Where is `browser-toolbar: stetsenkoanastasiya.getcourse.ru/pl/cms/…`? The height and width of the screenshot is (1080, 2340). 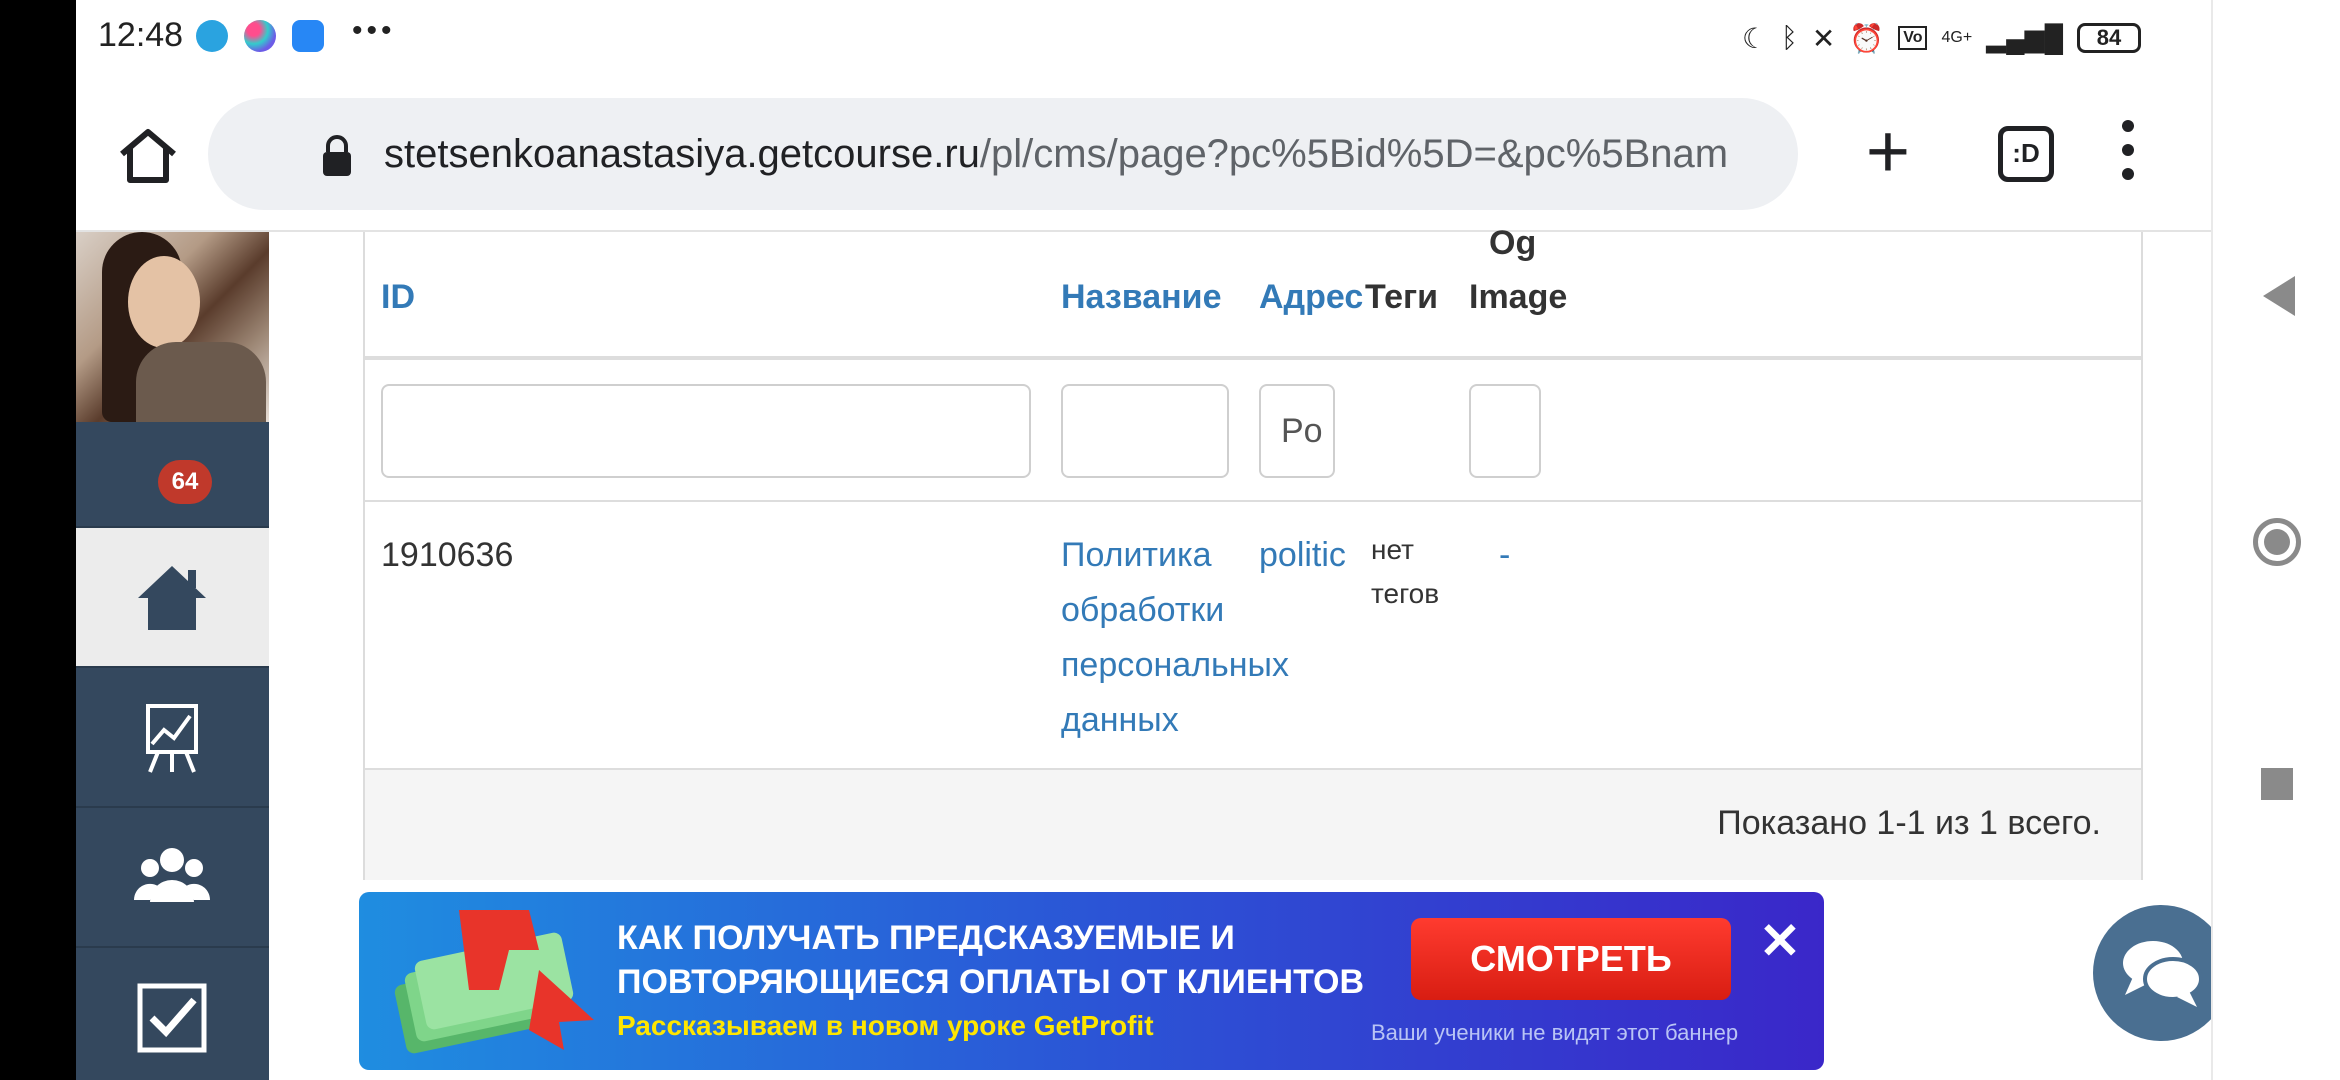 browser-toolbar: stetsenkoanastasiya.getcourse.ru/pl/cms/… is located at coordinates (1143, 154).